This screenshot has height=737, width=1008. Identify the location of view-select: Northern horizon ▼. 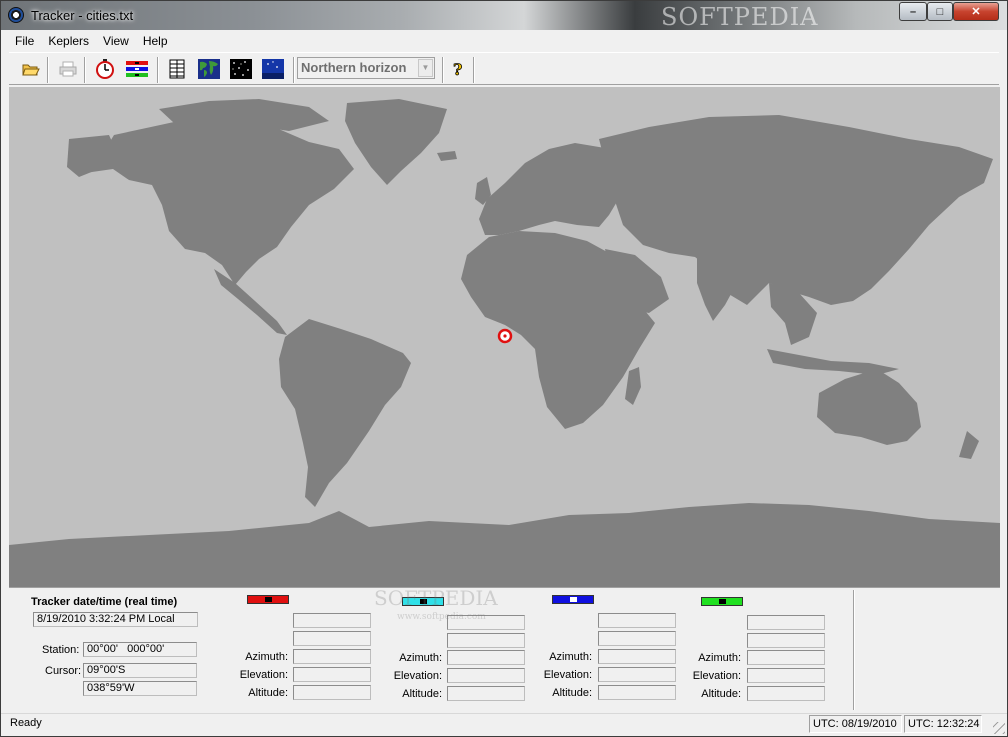
(366, 68).